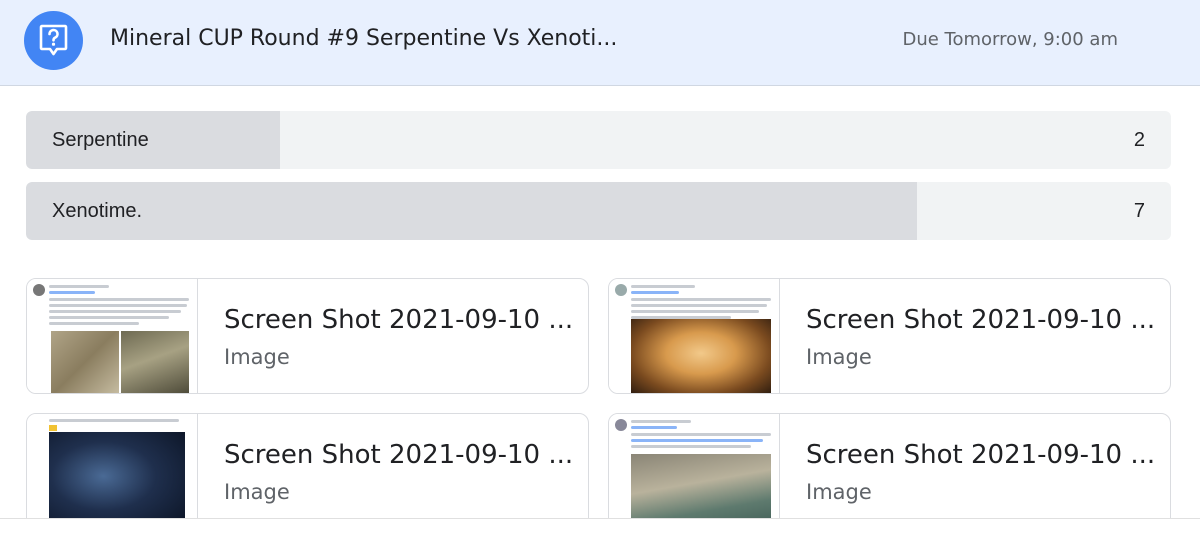  Describe the element at coordinates (97, 211) in the screenshot. I see `poll-option-label: Xenotime.` at that location.